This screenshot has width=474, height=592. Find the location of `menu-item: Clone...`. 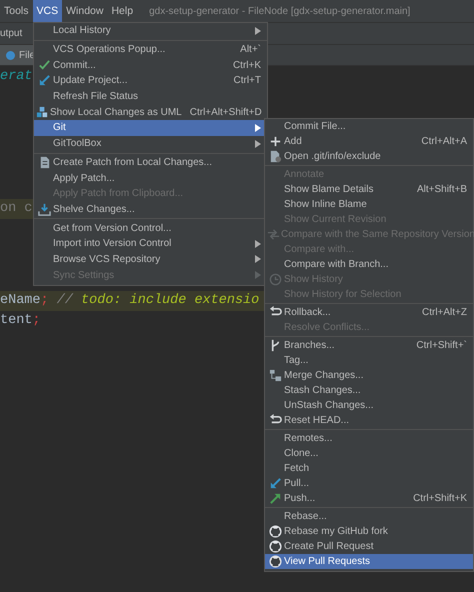

menu-item: Clone... is located at coordinates (369, 453).